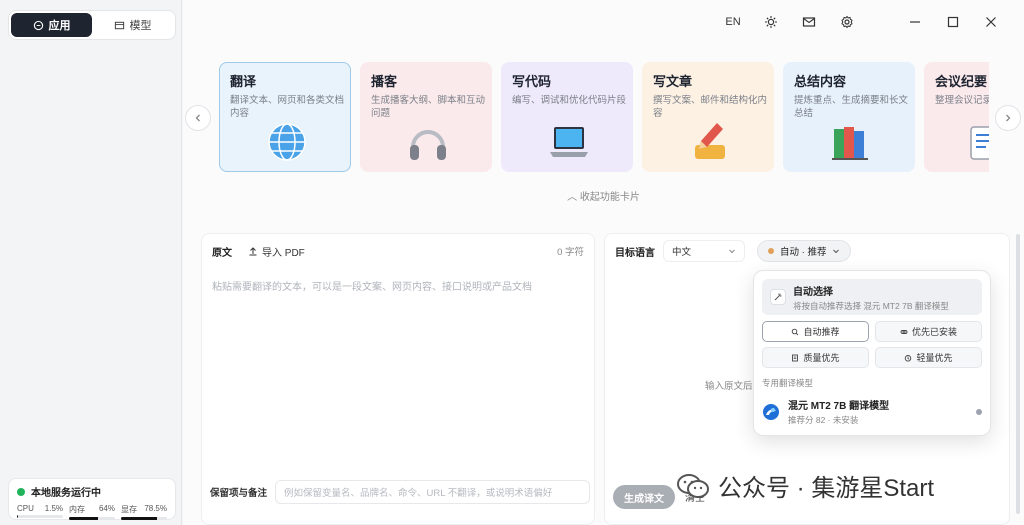  I want to click on minimize-button, so click(915, 22).